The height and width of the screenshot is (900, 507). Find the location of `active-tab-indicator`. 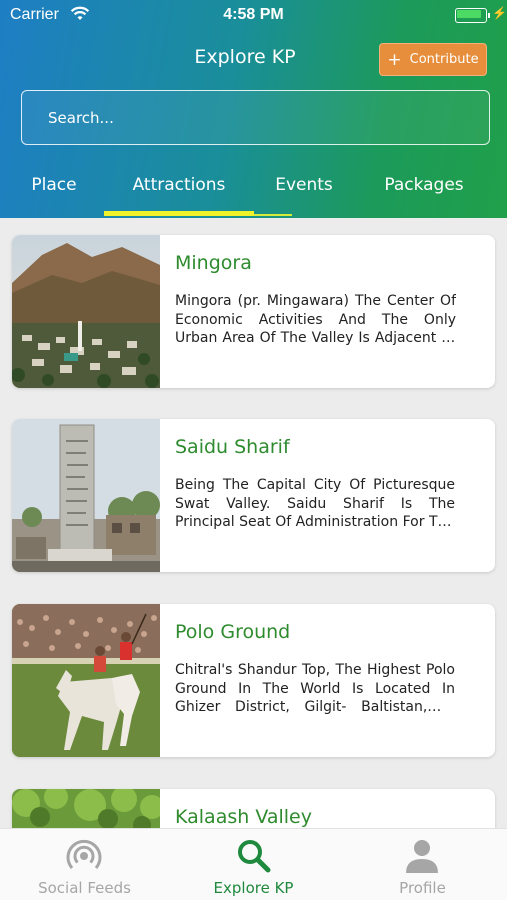

active-tab-indicator is located at coordinates (179, 213).